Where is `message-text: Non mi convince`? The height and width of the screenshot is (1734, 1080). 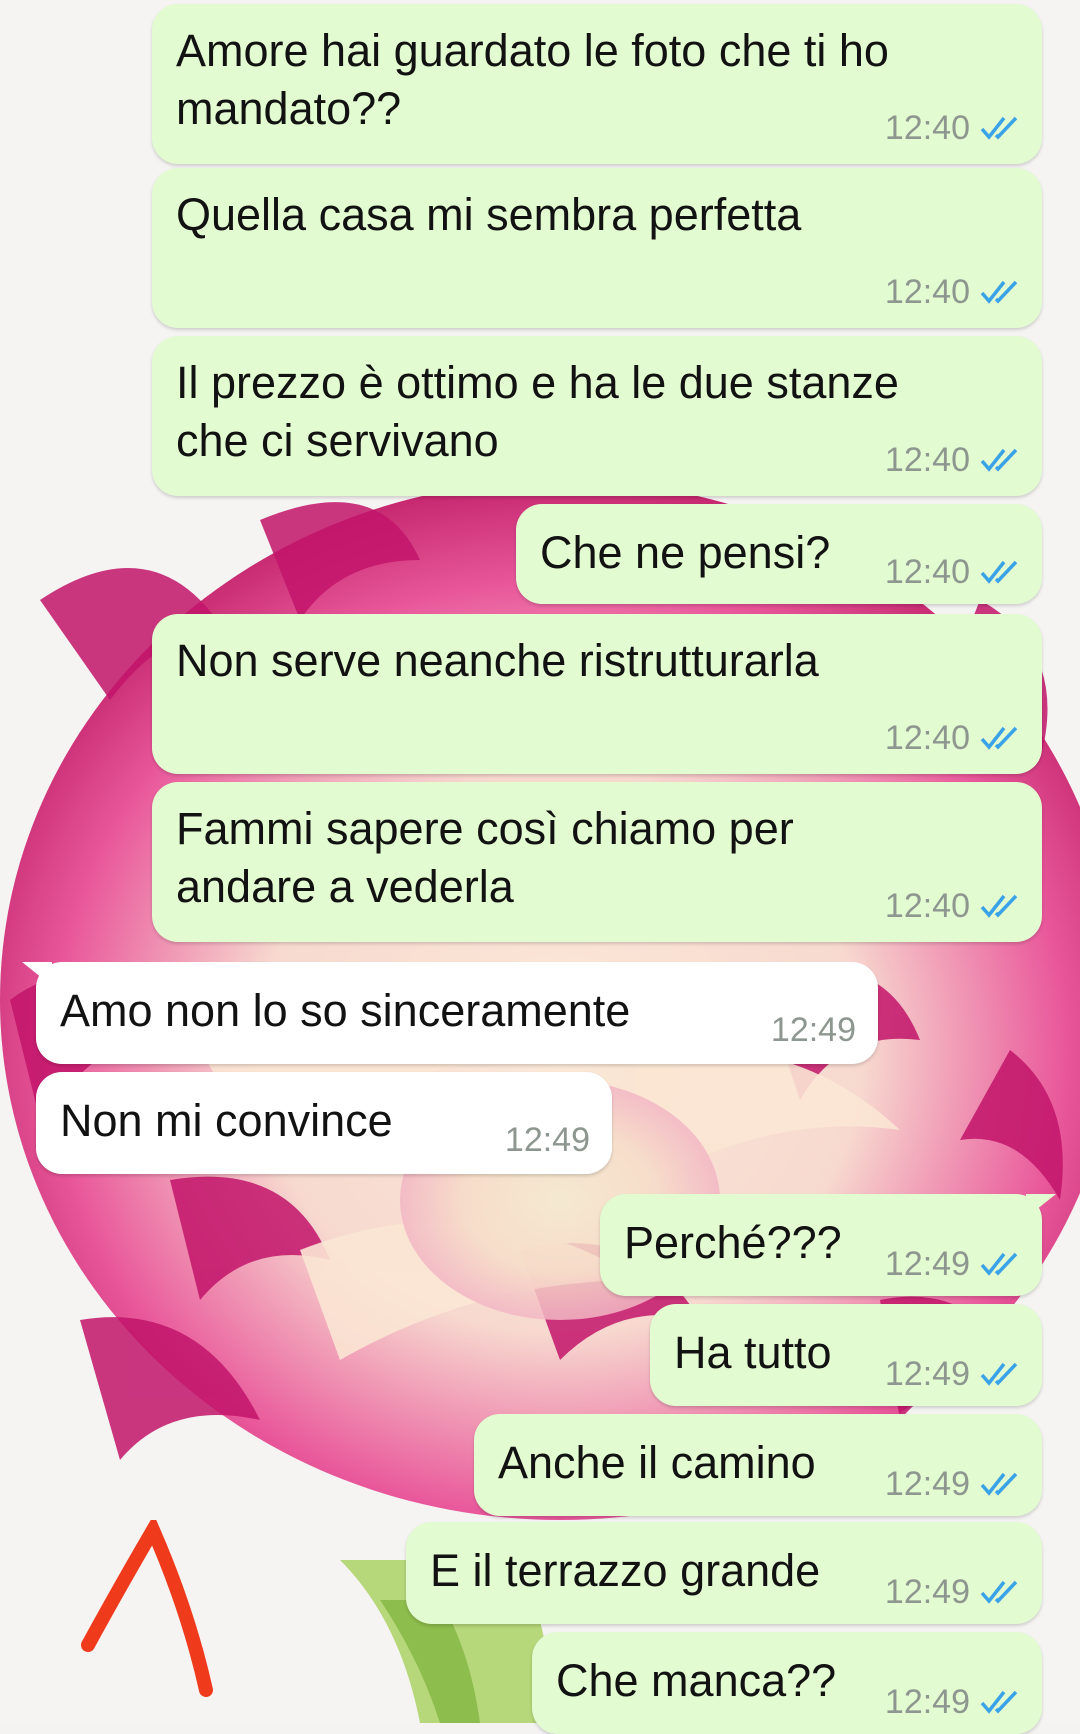 message-text: Non mi convince is located at coordinates (226, 1120).